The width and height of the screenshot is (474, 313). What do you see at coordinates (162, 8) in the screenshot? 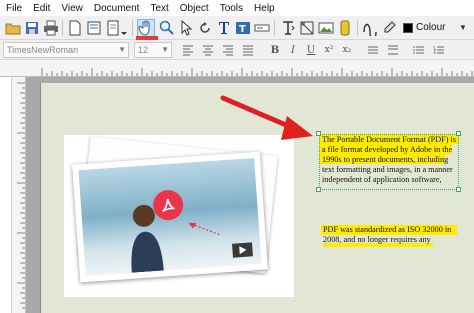
I see `menu-text: Text` at bounding box center [162, 8].